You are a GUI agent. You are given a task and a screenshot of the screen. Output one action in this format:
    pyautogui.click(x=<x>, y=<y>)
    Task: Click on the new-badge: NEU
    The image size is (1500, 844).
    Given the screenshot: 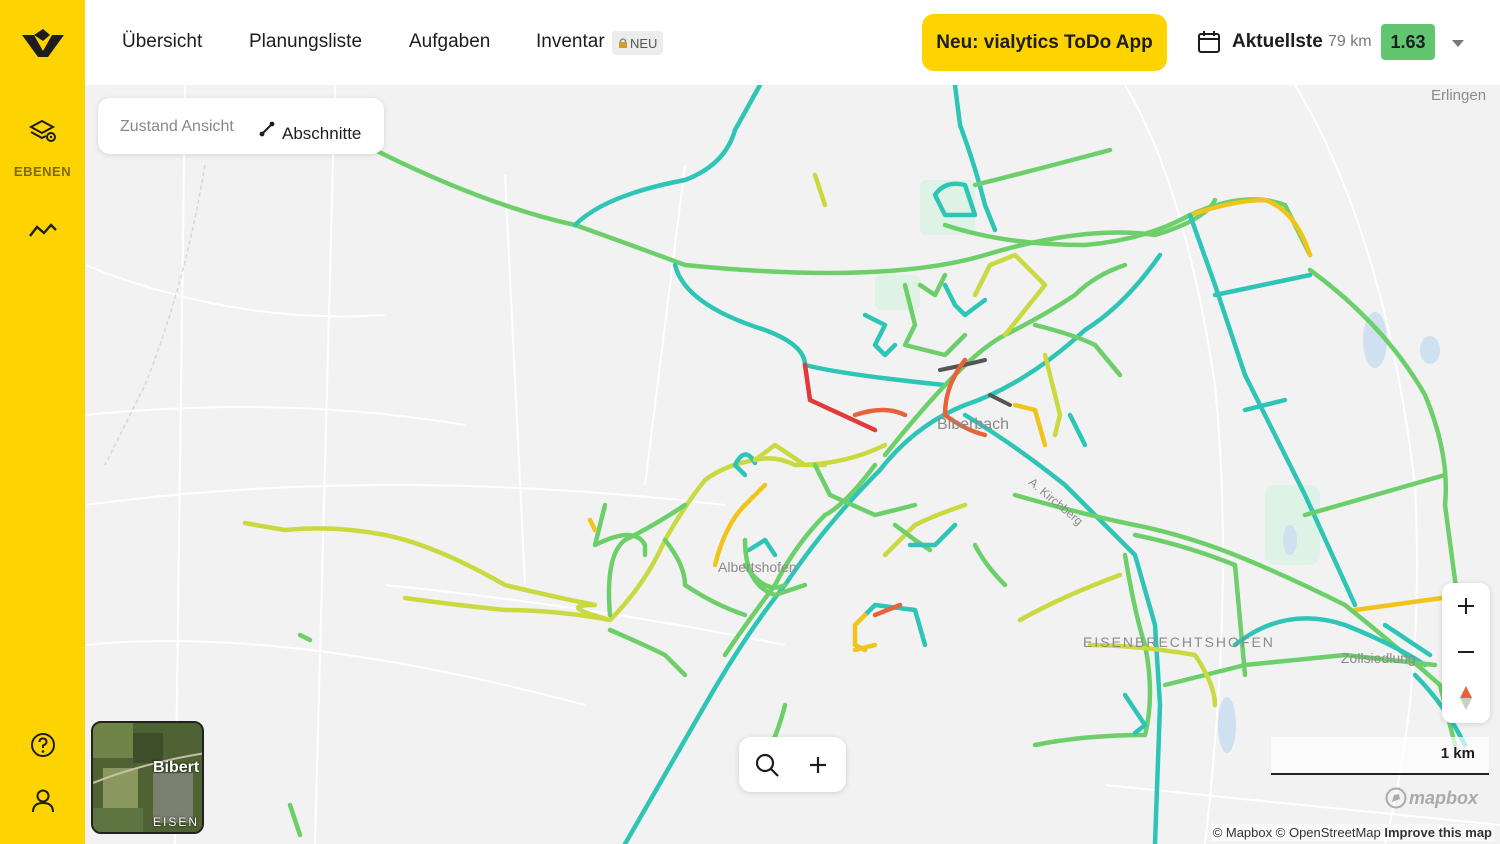 What is the action you would take?
    pyautogui.click(x=638, y=43)
    